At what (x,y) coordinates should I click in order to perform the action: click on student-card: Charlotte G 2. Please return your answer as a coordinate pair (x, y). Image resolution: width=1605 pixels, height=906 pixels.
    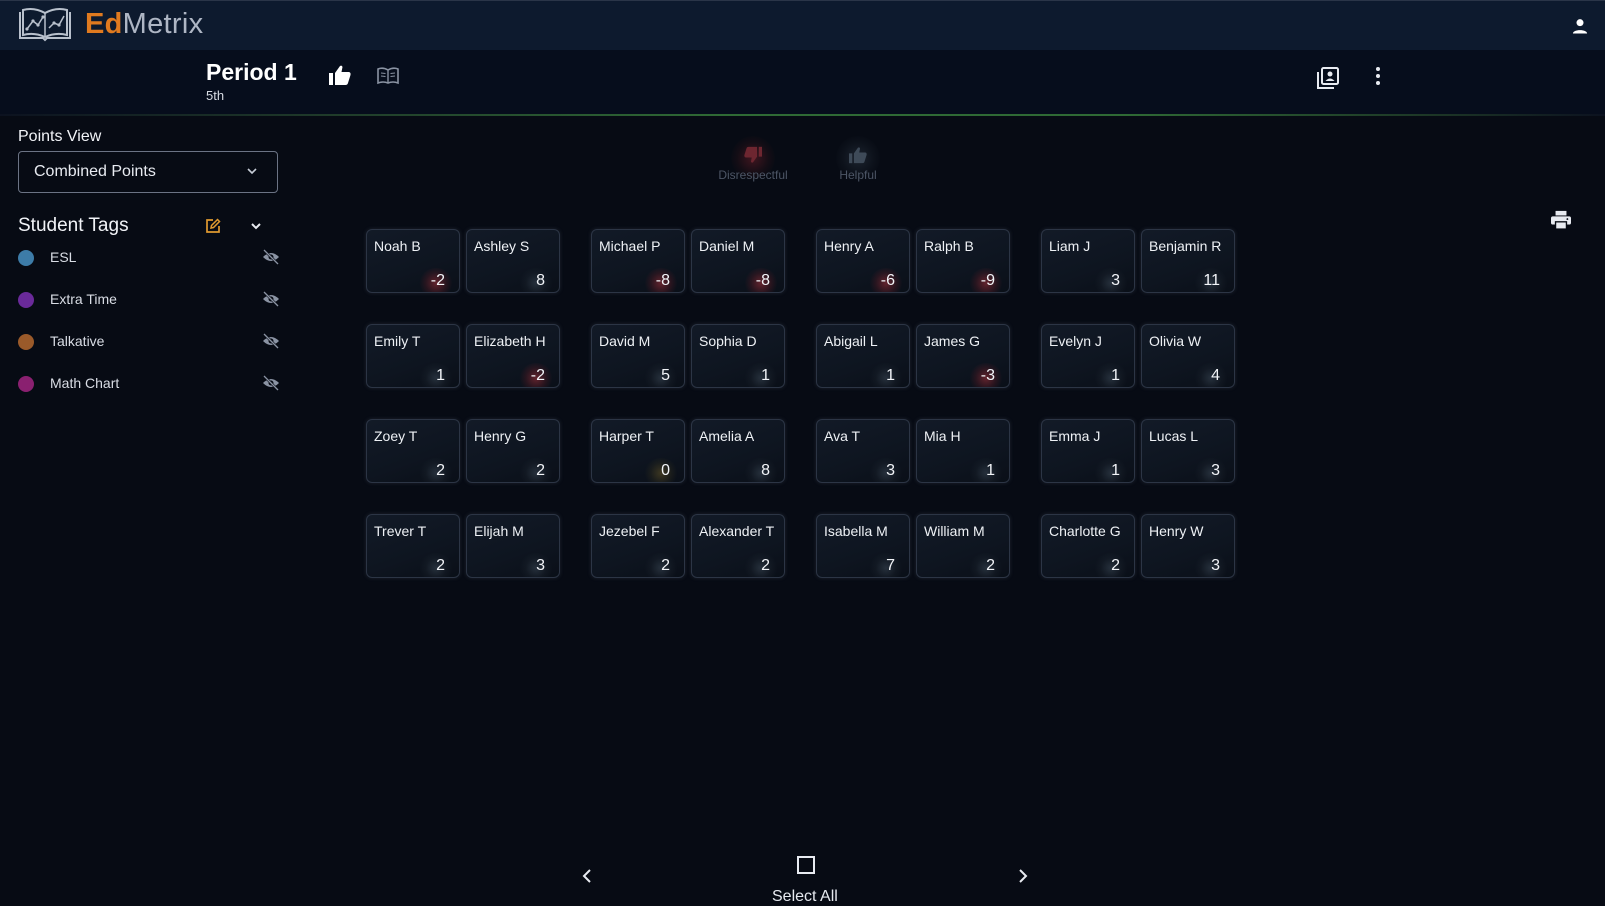
    Looking at the image, I should click on (1088, 546).